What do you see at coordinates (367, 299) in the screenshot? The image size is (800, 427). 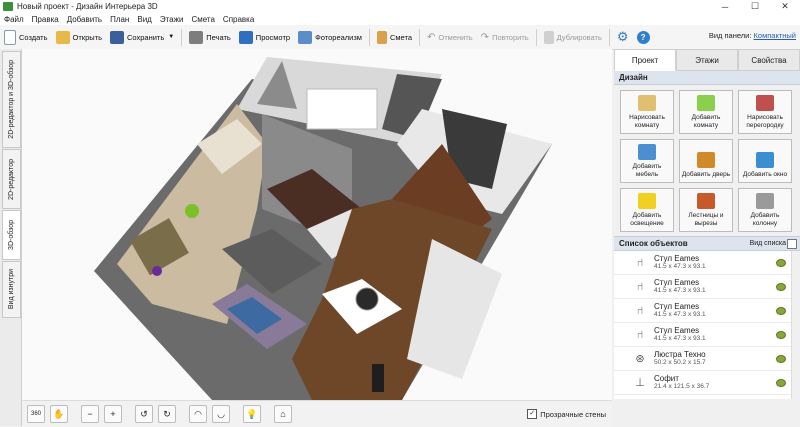 I see `chandelier` at bounding box center [367, 299].